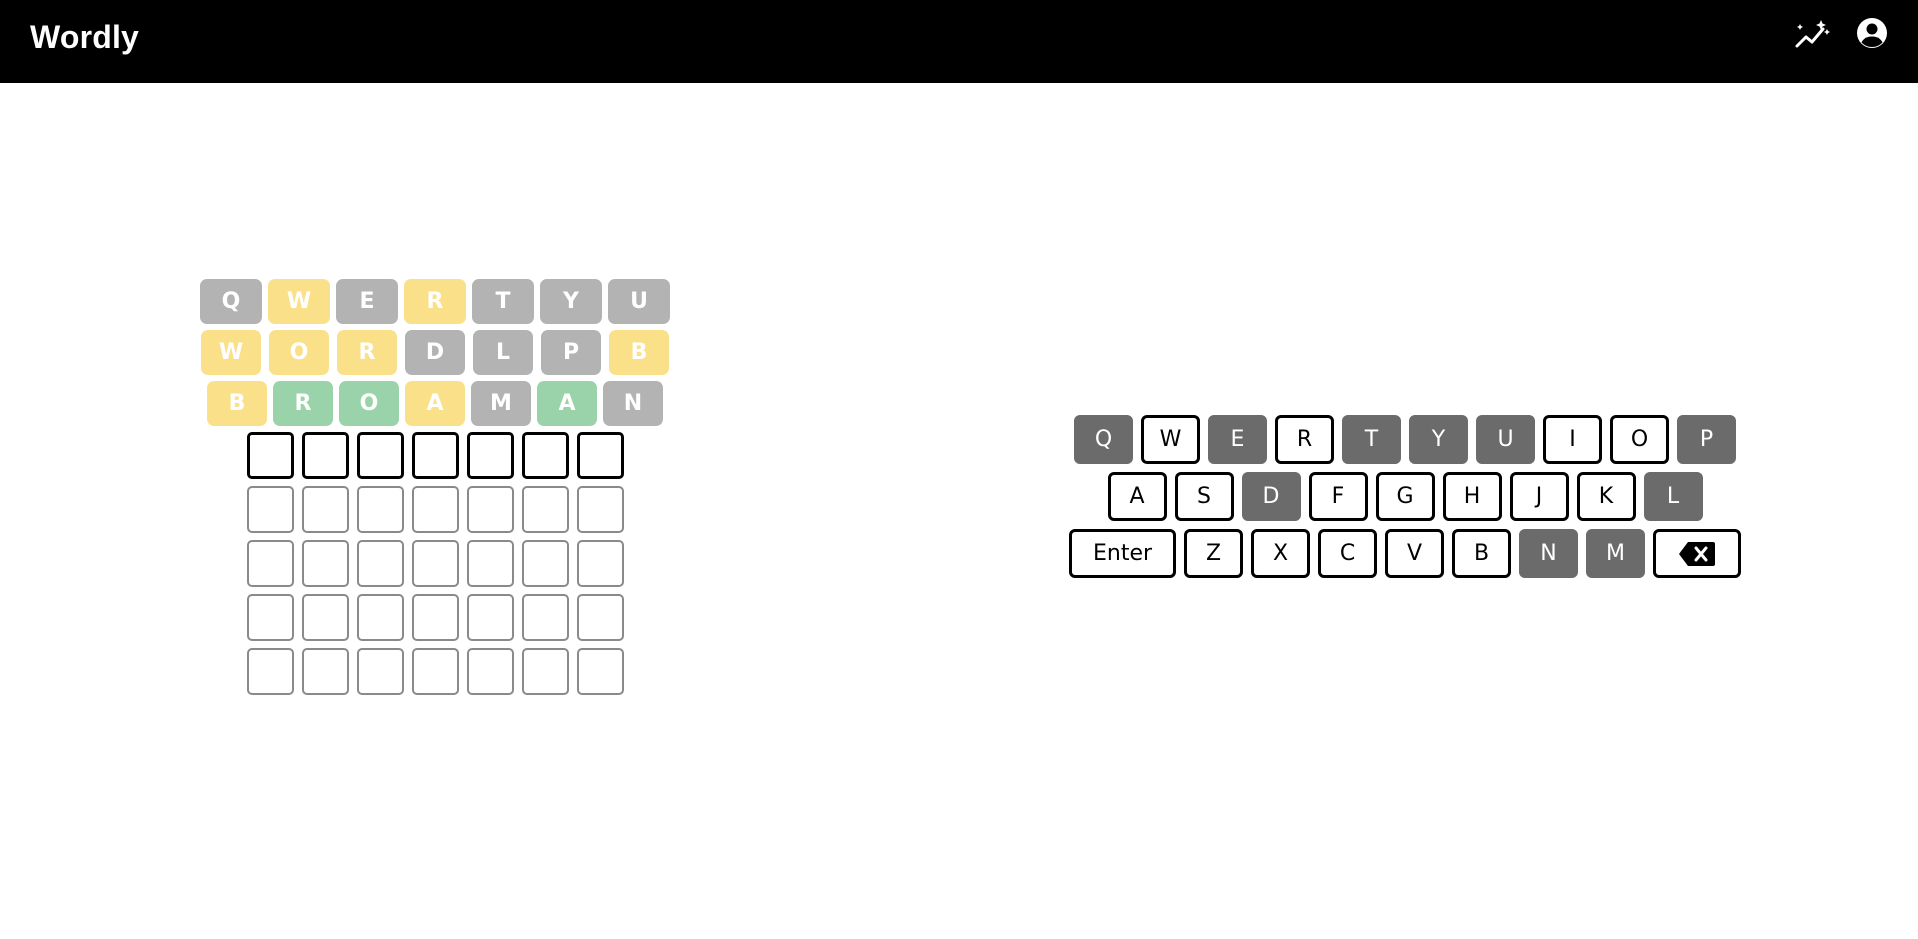 This screenshot has width=1918, height=939. Describe the element at coordinates (633, 403) in the screenshot. I see `guess-tile-absent: N` at that location.